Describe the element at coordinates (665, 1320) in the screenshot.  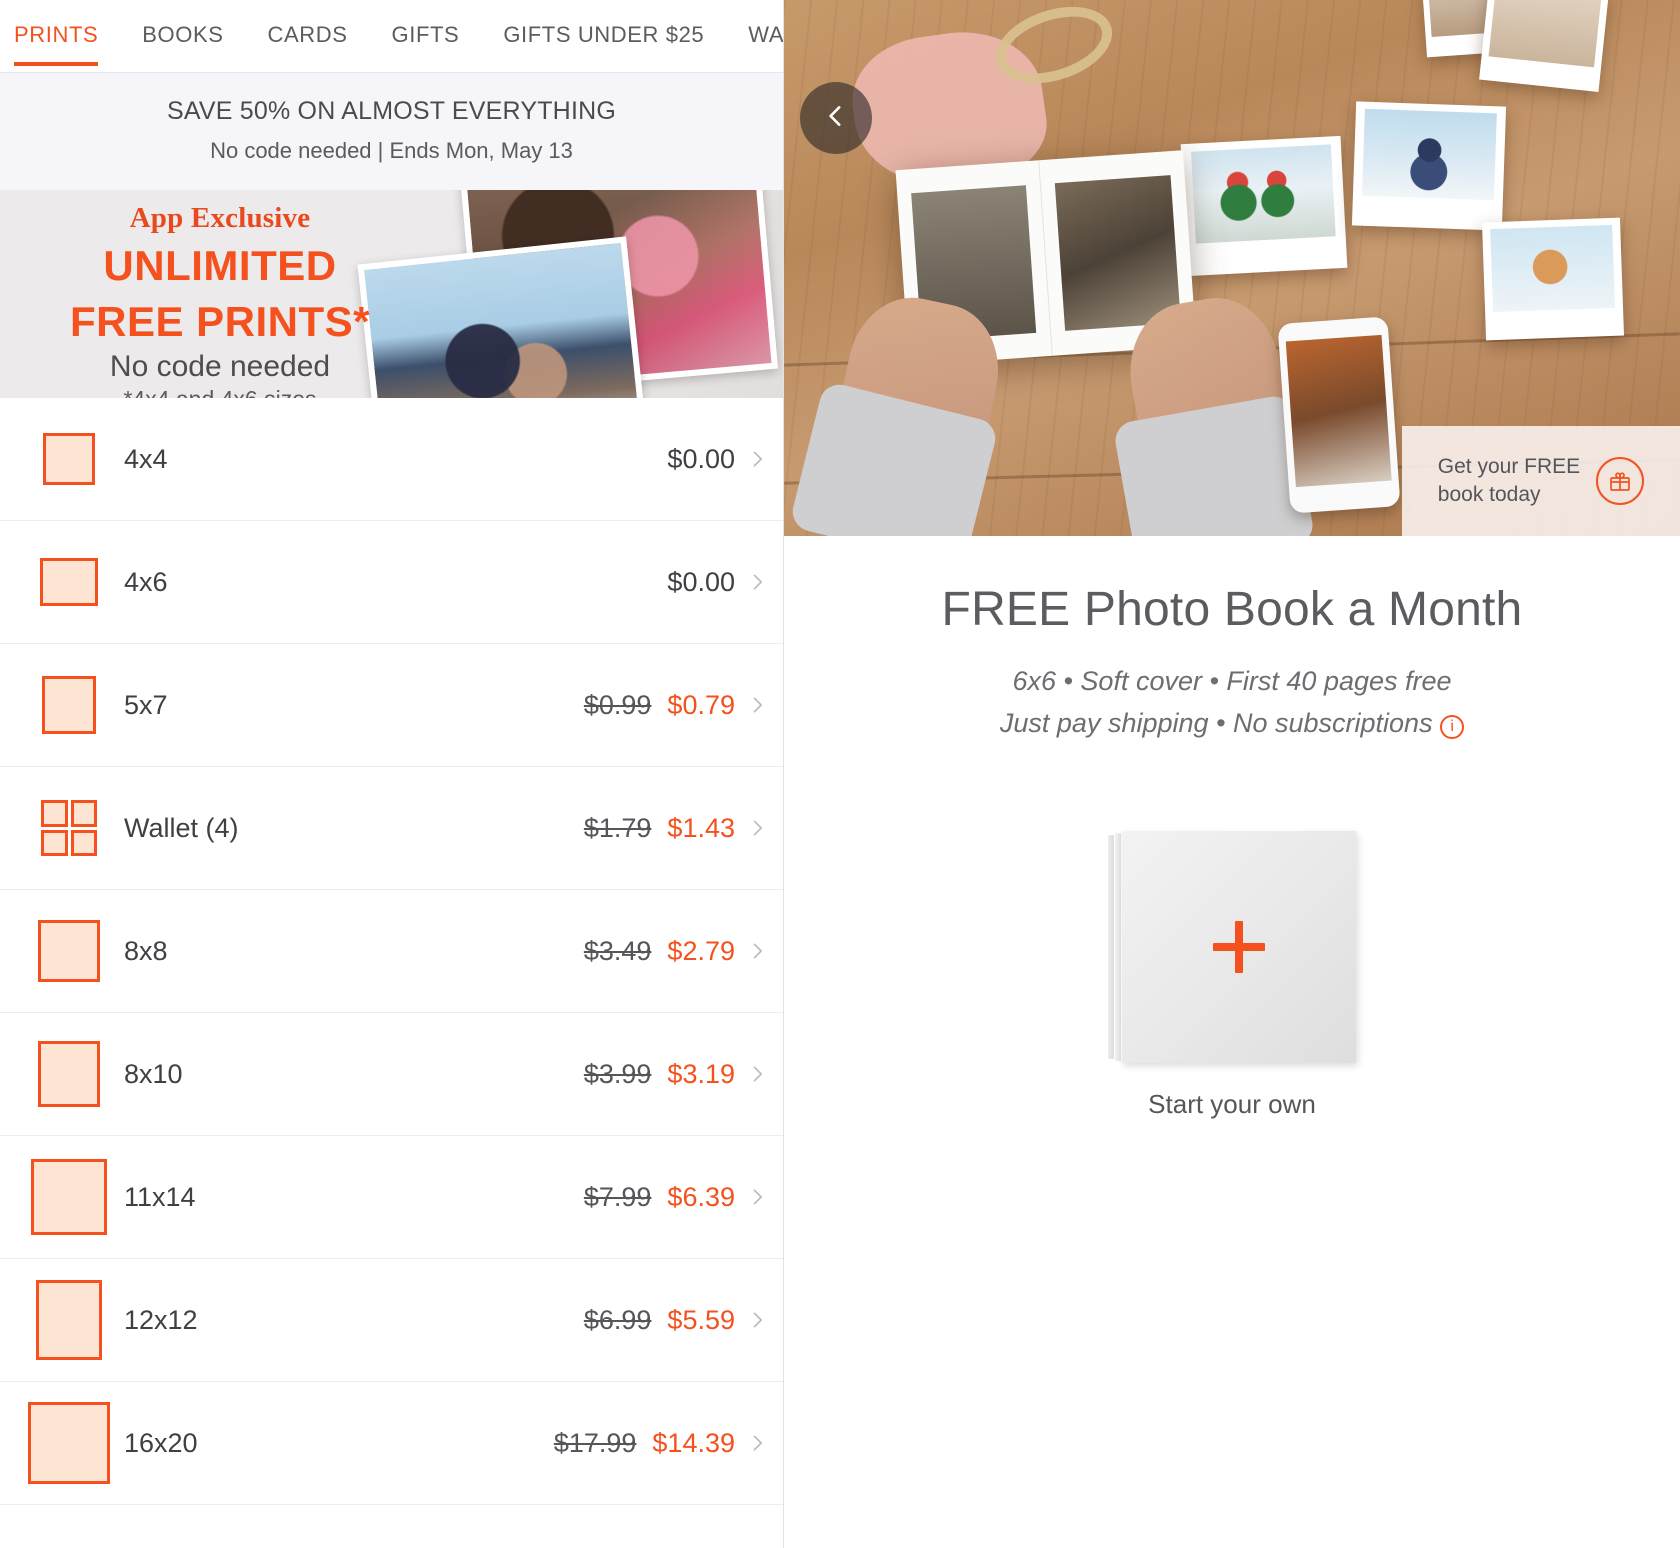
I see `price-group: $6.99 $5.59` at that location.